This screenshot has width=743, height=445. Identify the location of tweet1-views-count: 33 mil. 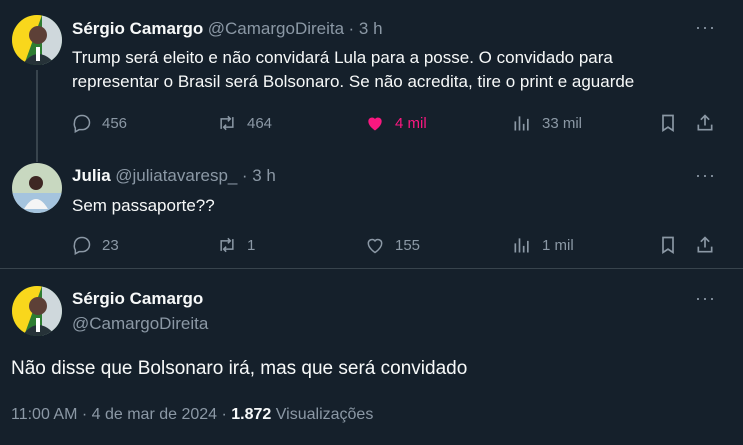
(562, 123).